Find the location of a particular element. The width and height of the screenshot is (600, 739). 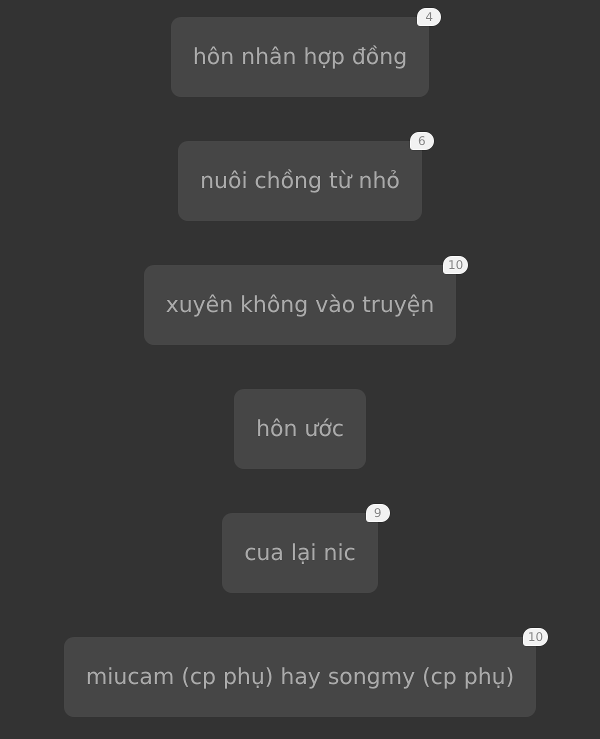

vote-count-badge: 6 is located at coordinates (422, 141).